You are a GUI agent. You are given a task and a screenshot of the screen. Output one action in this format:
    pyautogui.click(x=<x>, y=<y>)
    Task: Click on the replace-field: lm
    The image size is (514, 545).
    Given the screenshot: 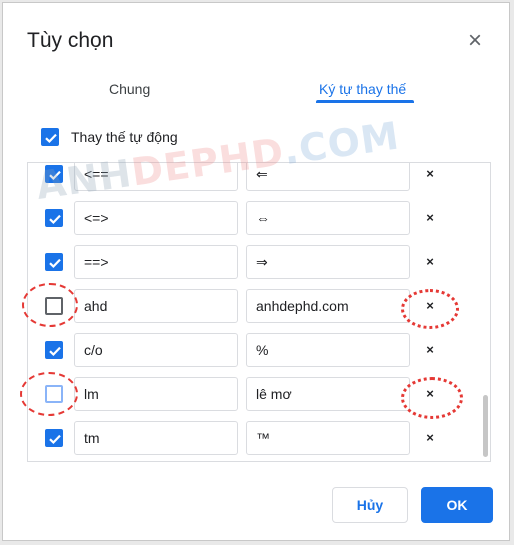 What is the action you would take?
    pyautogui.click(x=156, y=394)
    